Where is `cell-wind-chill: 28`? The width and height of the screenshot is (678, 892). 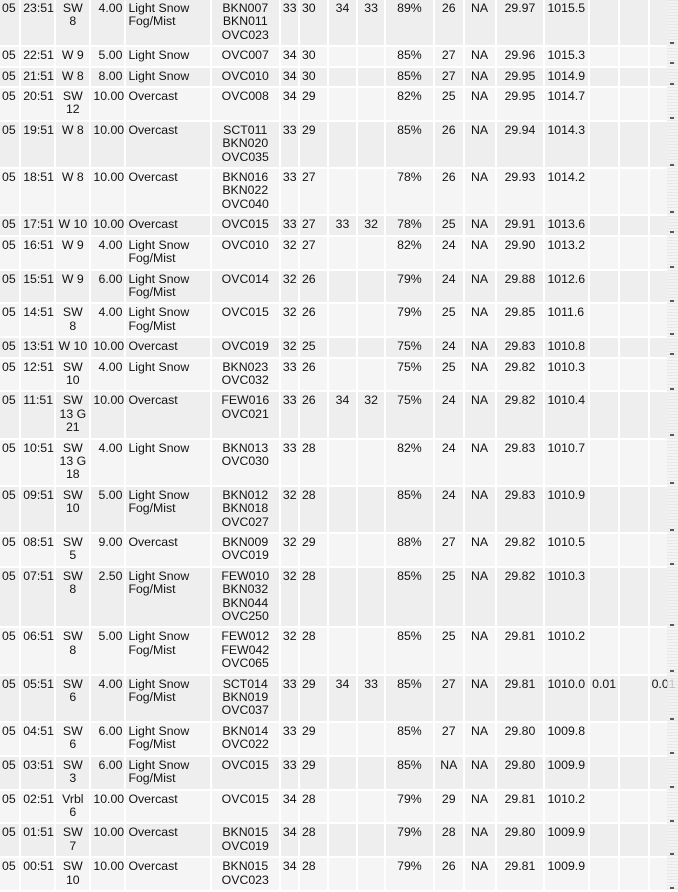
cell-wind-chill: 28 is located at coordinates (448, 840).